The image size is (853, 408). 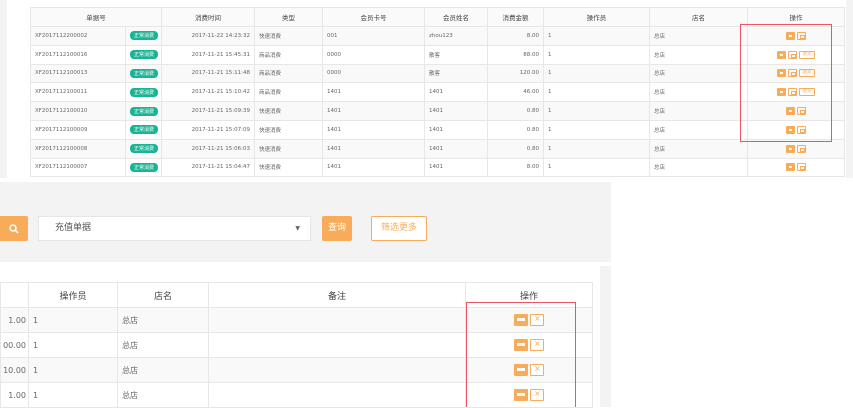 What do you see at coordinates (78, 129) in the screenshot?
I see `bill-id: XF2017112100009` at bounding box center [78, 129].